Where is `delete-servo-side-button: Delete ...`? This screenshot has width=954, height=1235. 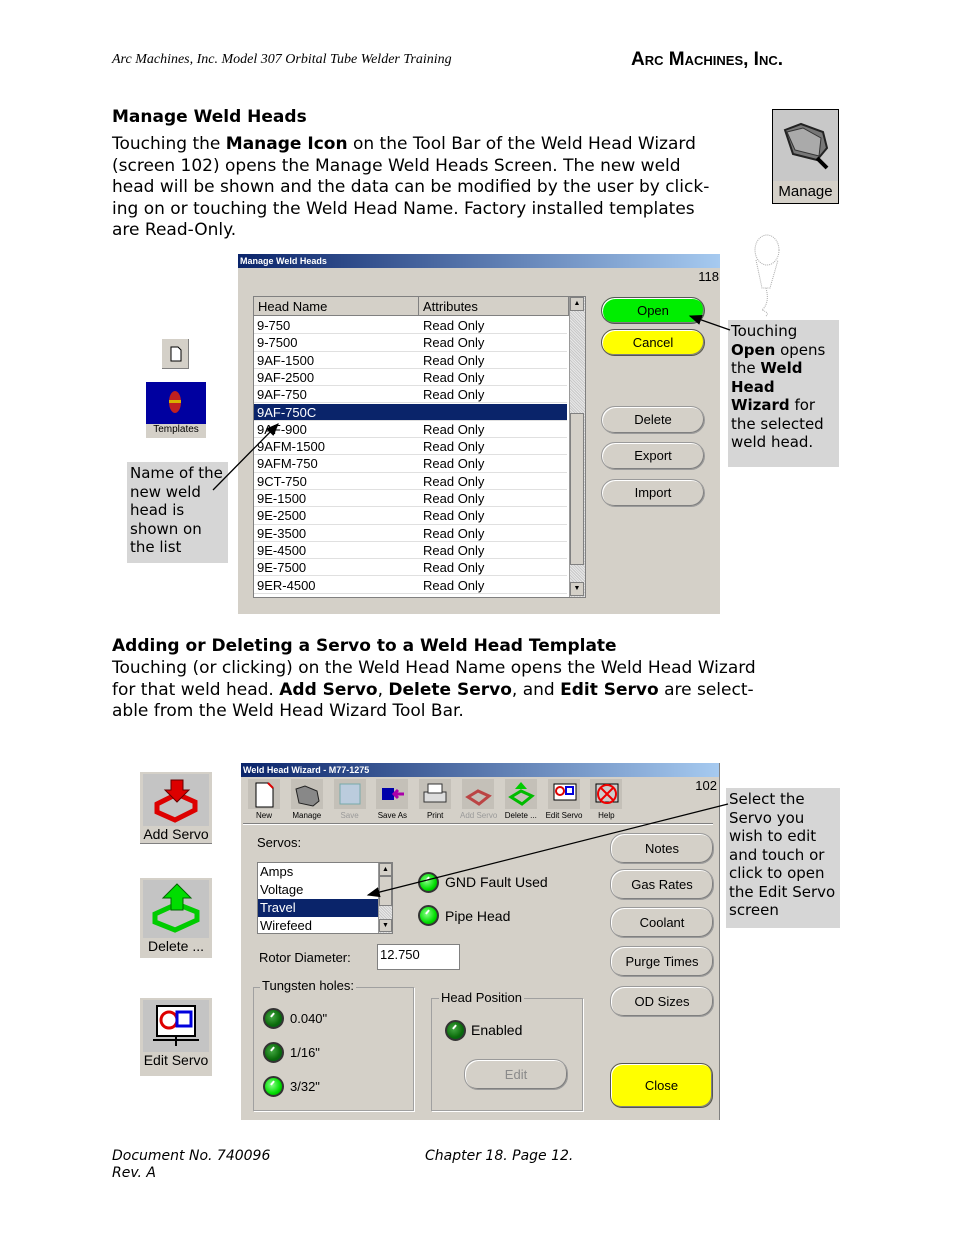 delete-servo-side-button: Delete ... is located at coordinates (176, 918).